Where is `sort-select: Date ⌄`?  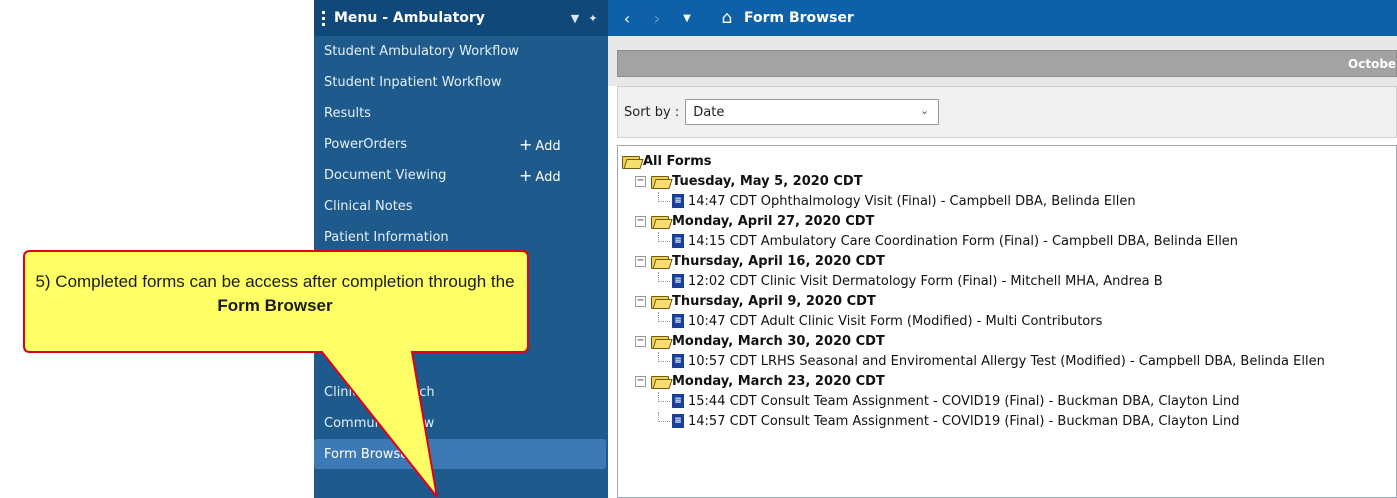 sort-select: Date ⌄ is located at coordinates (812, 112).